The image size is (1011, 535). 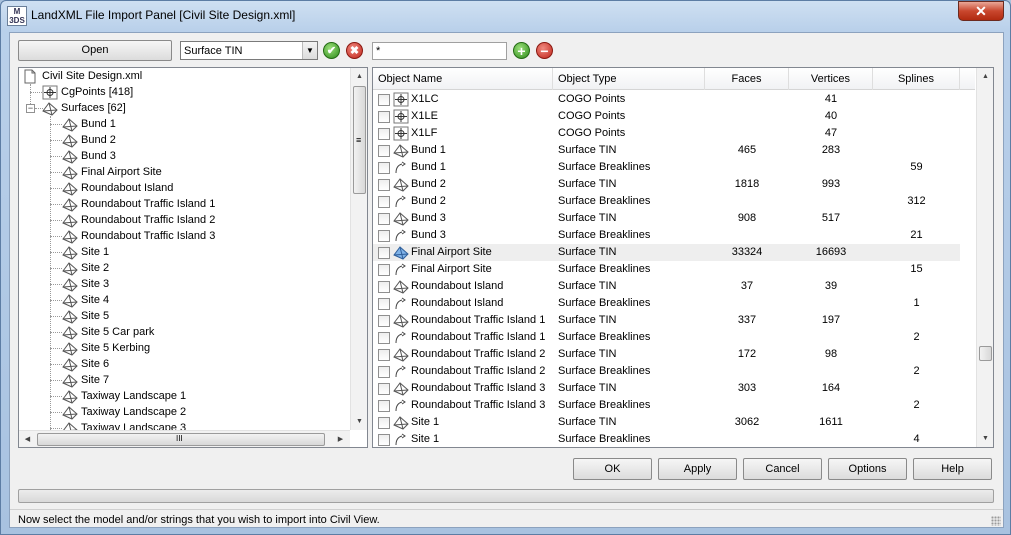 What do you see at coordinates (612, 469) in the screenshot?
I see `ok-button: OK` at bounding box center [612, 469].